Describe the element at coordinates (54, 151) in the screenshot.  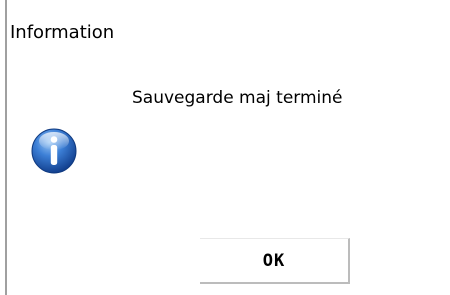
I see `info-icon` at that location.